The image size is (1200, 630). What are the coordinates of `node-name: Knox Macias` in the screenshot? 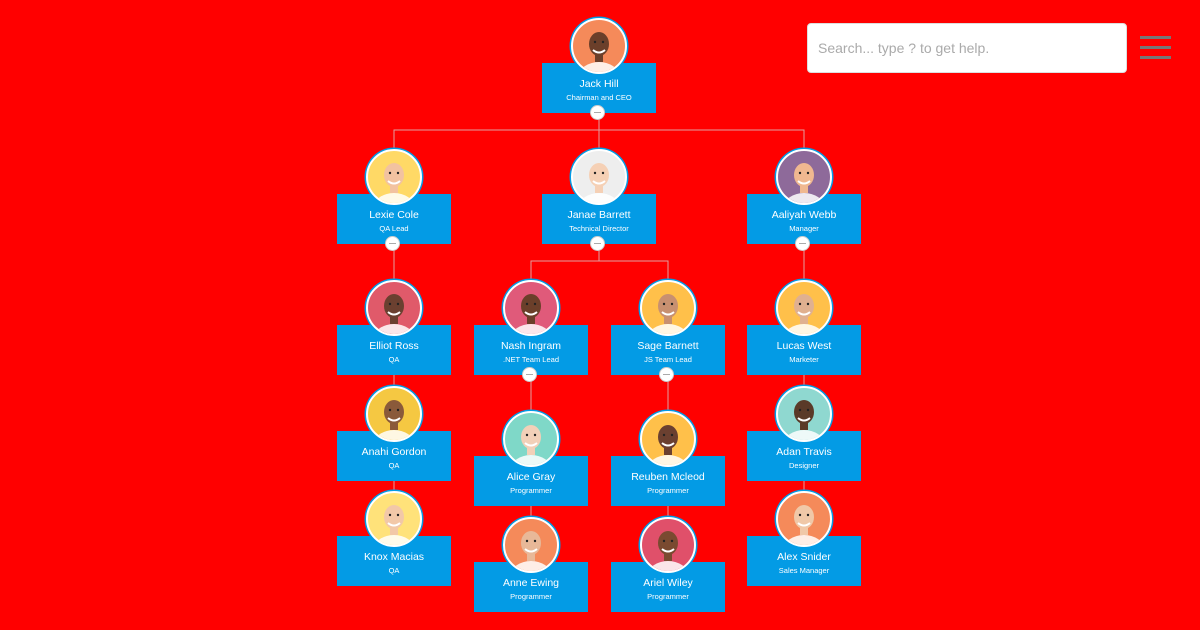 It's located at (394, 557).